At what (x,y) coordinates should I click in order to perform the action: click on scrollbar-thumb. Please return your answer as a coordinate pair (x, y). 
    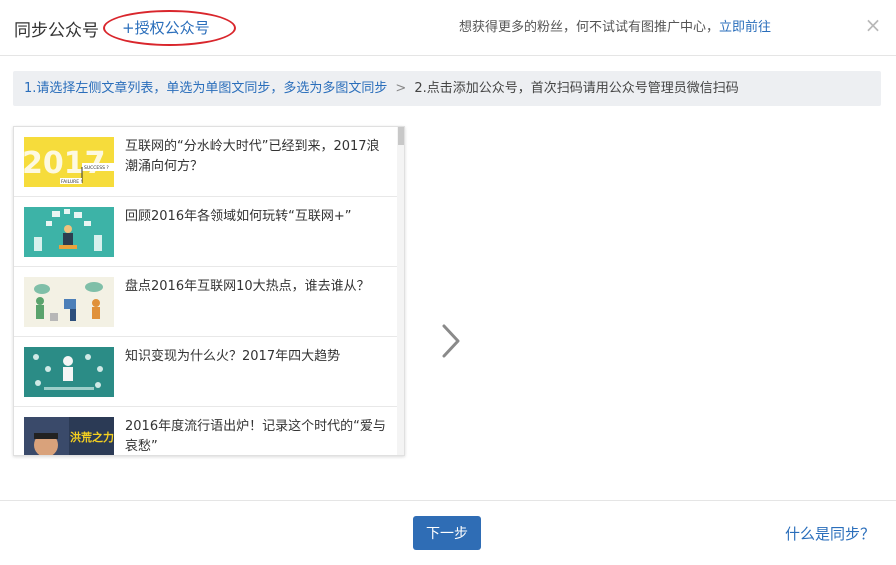
    Looking at the image, I should click on (401, 136).